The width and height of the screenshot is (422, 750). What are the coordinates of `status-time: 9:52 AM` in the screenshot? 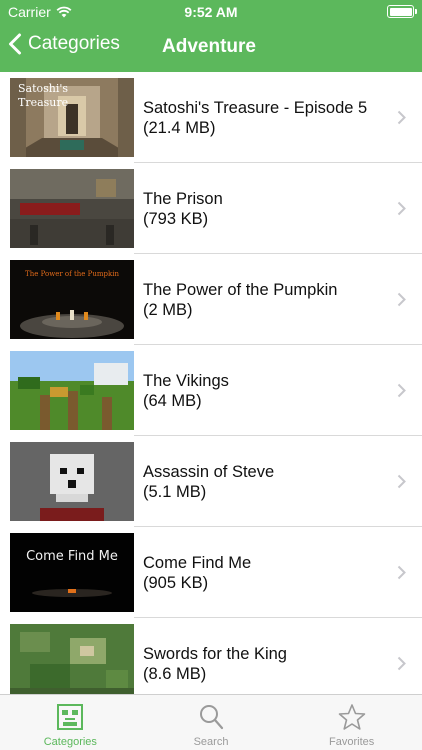 It's located at (211, 12).